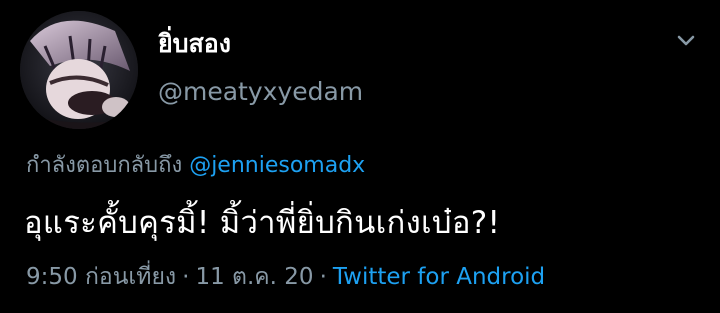 This screenshot has width=720, height=313. Describe the element at coordinates (101, 277) in the screenshot. I see `tweet-time: 9:50 ก่อนเที่ยง` at that location.